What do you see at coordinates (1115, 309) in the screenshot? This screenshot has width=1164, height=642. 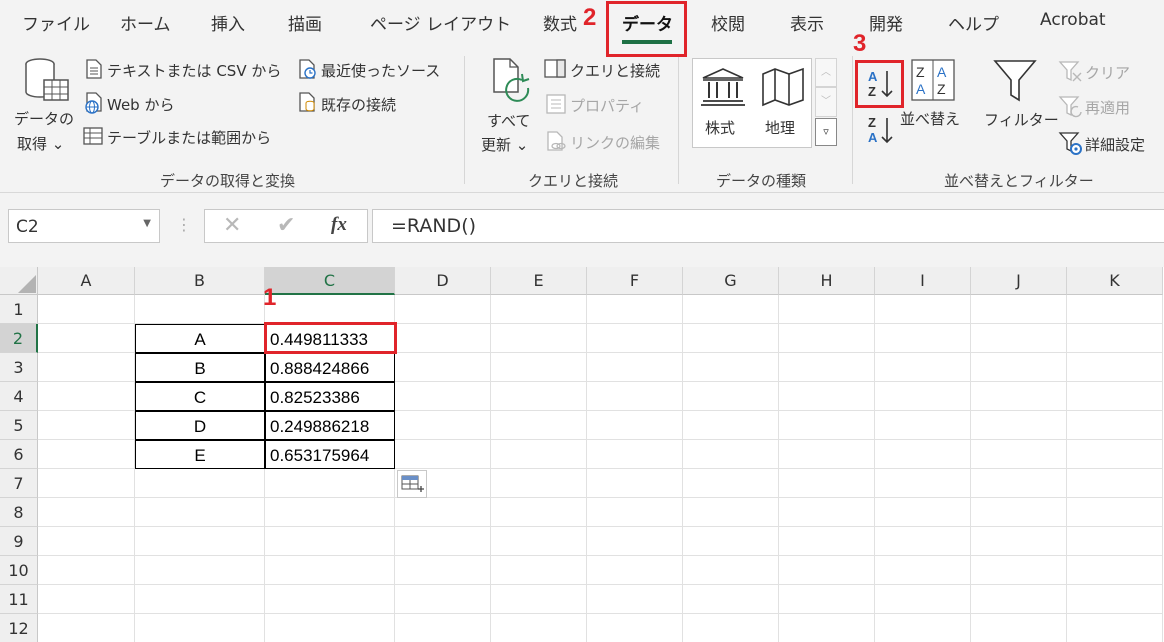 I see `cell-k1` at bounding box center [1115, 309].